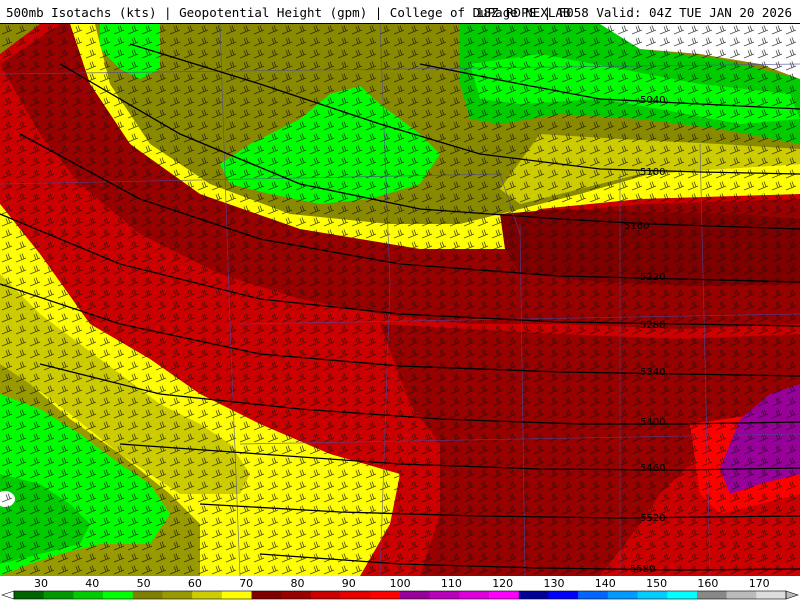  Describe the element at coordinates (652, 277) in the screenshot. I see `contour-5220-label: 5220` at that location.